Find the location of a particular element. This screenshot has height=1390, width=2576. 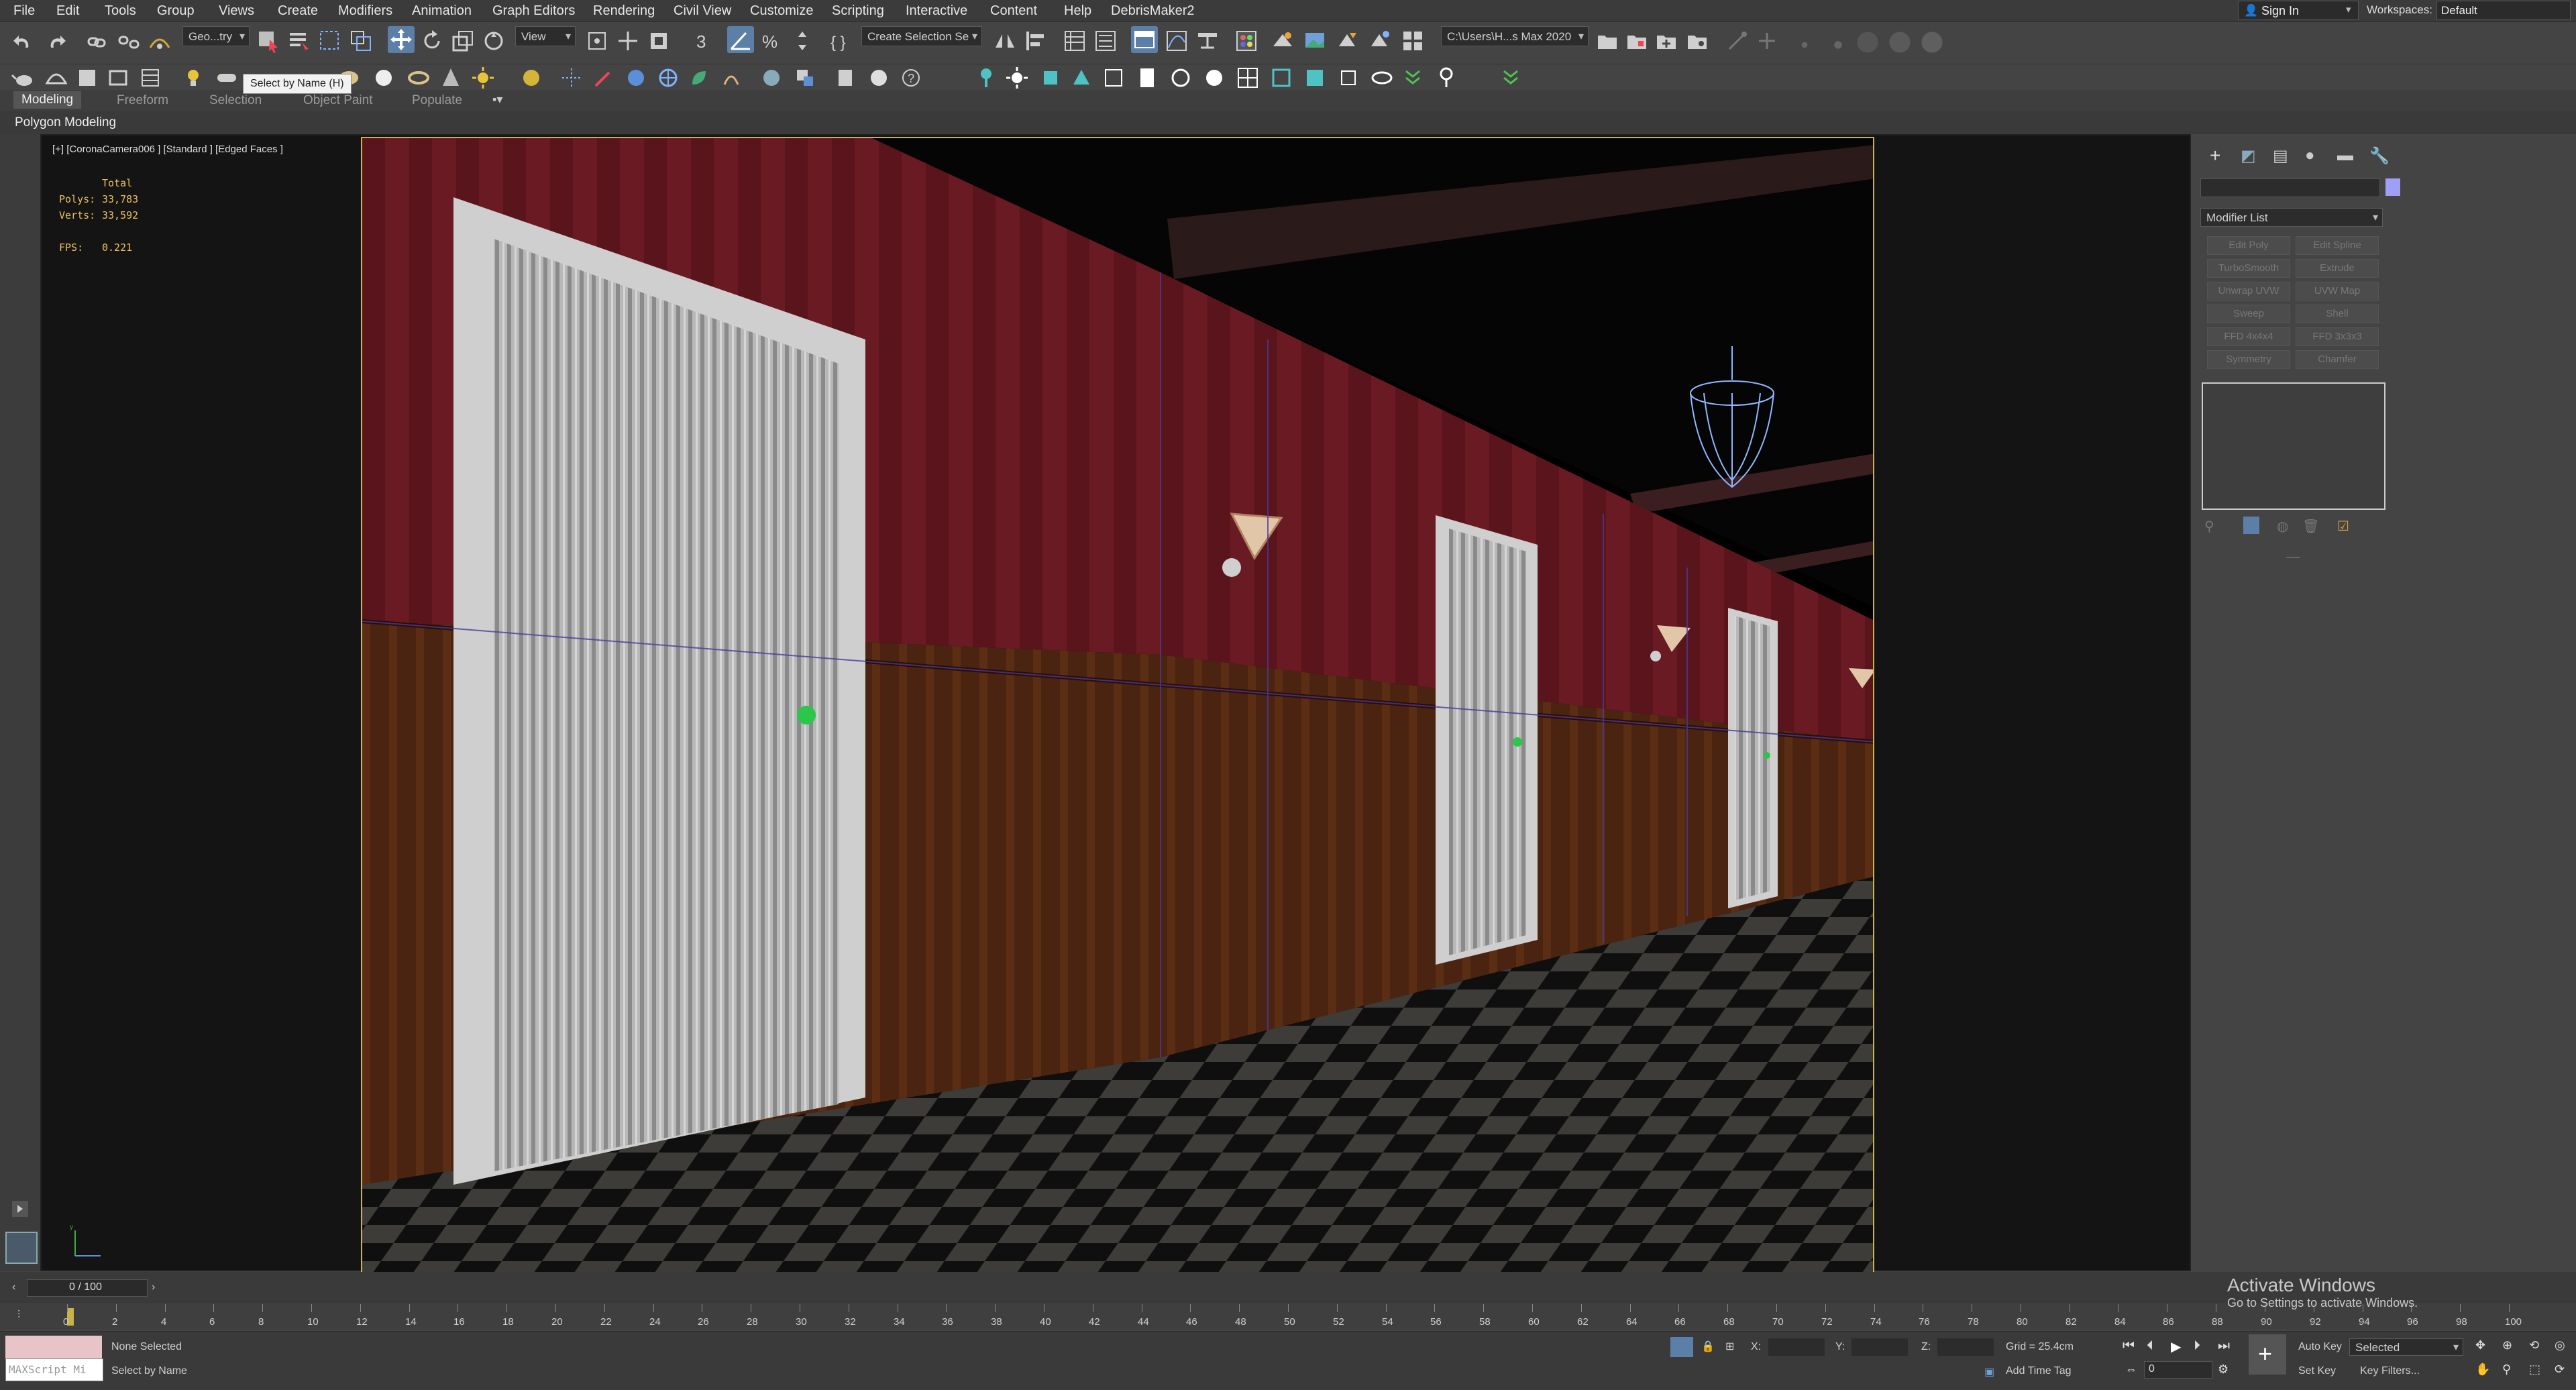

undo-icon is located at coordinates (22, 43).